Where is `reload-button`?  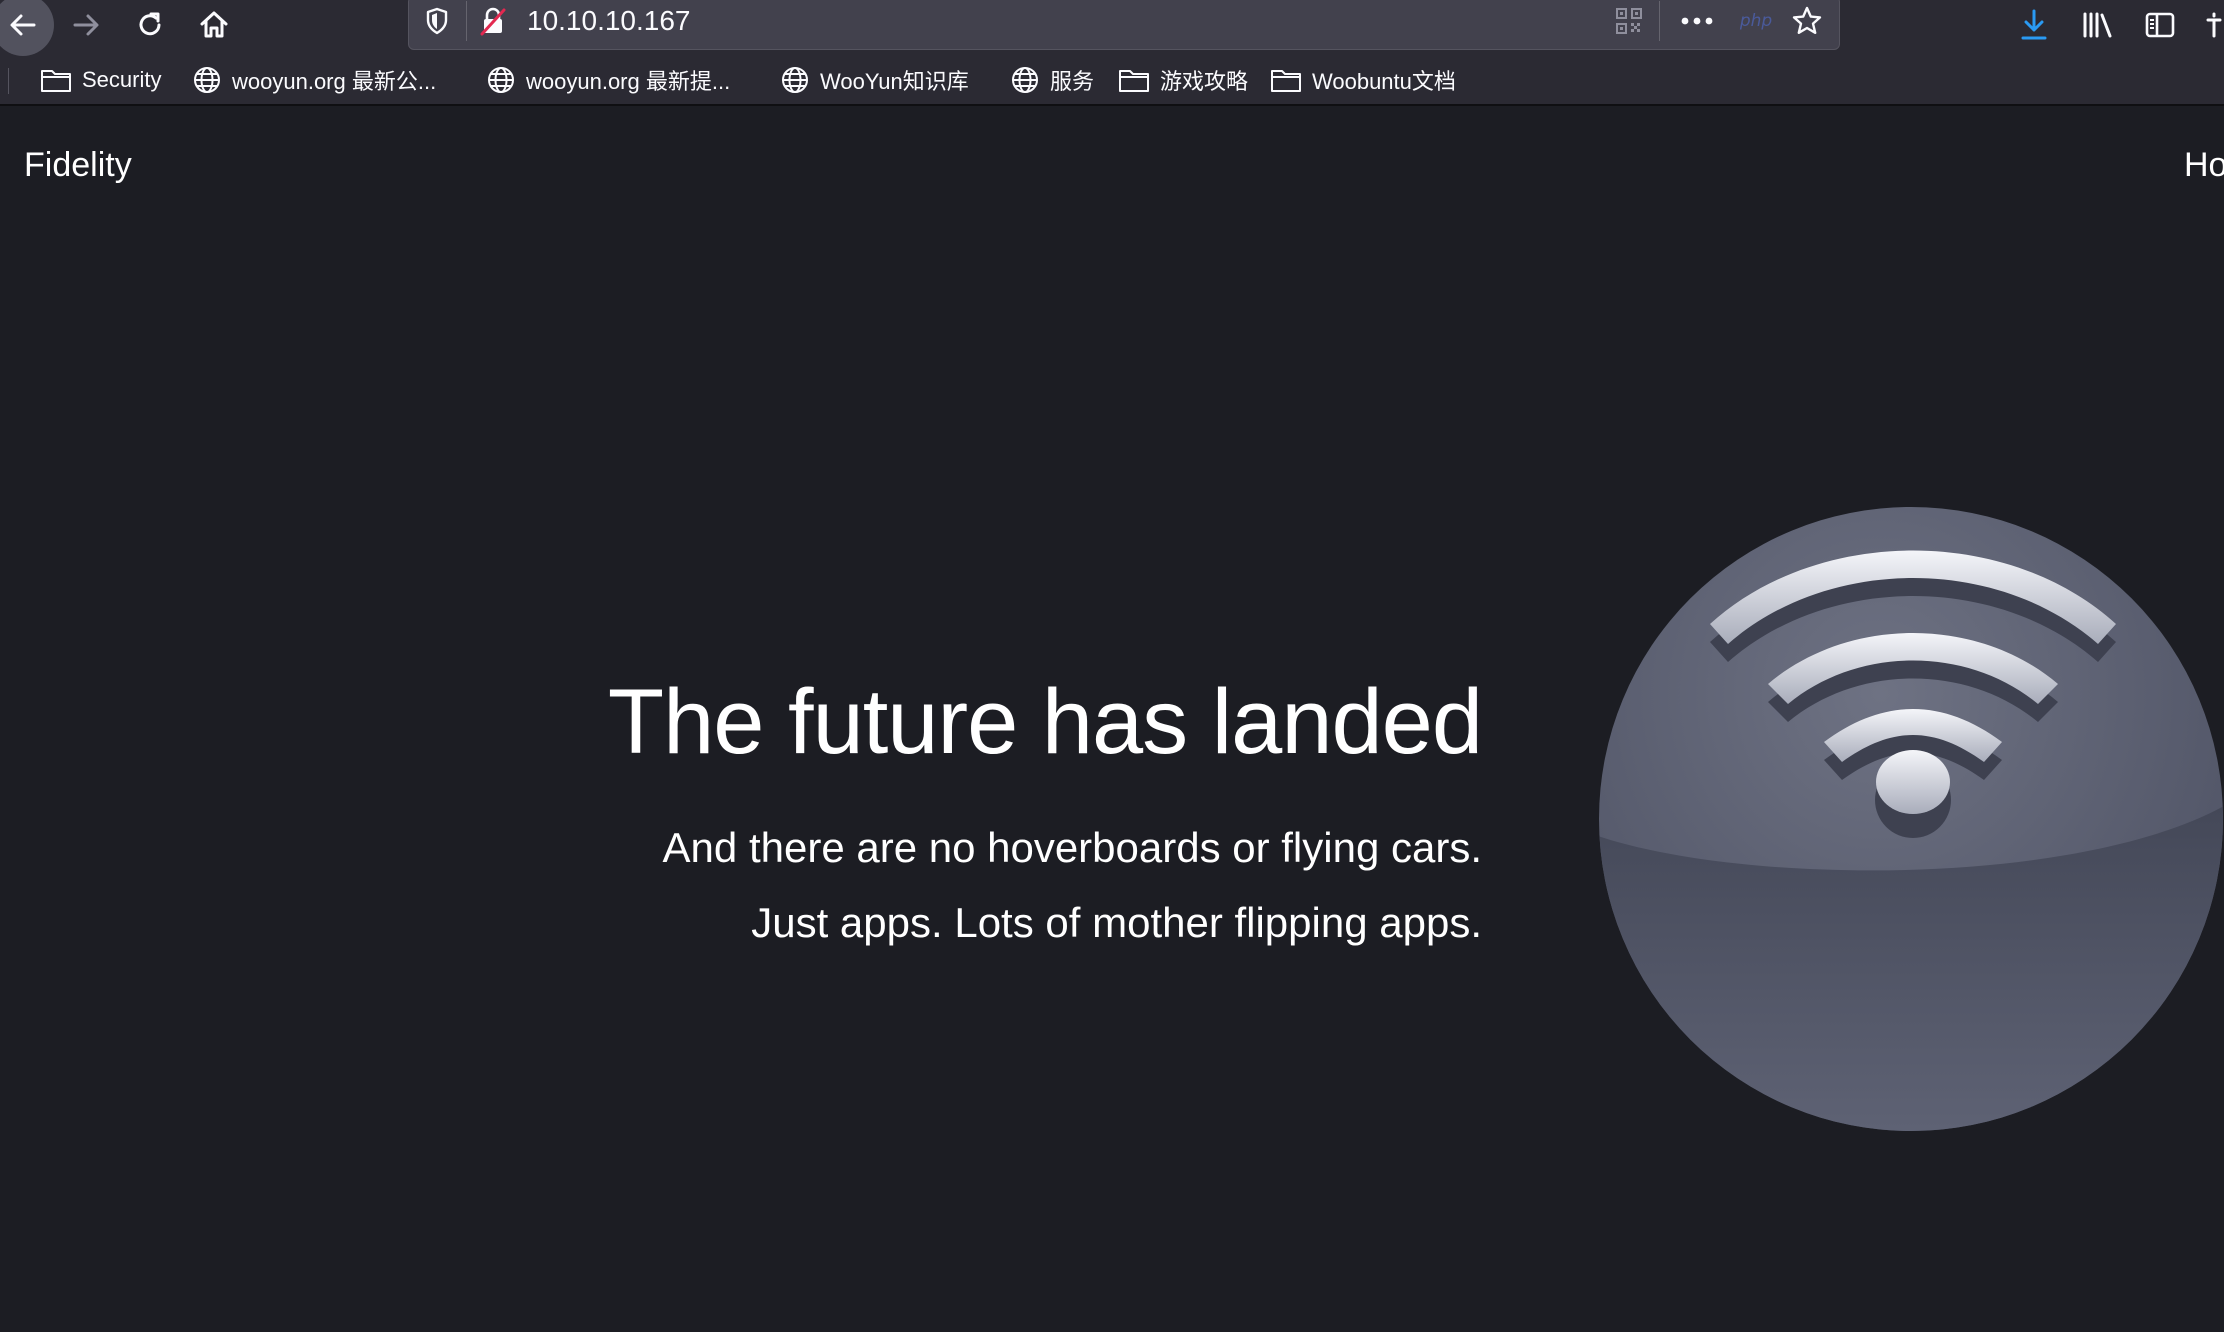 reload-button is located at coordinates (150, 25).